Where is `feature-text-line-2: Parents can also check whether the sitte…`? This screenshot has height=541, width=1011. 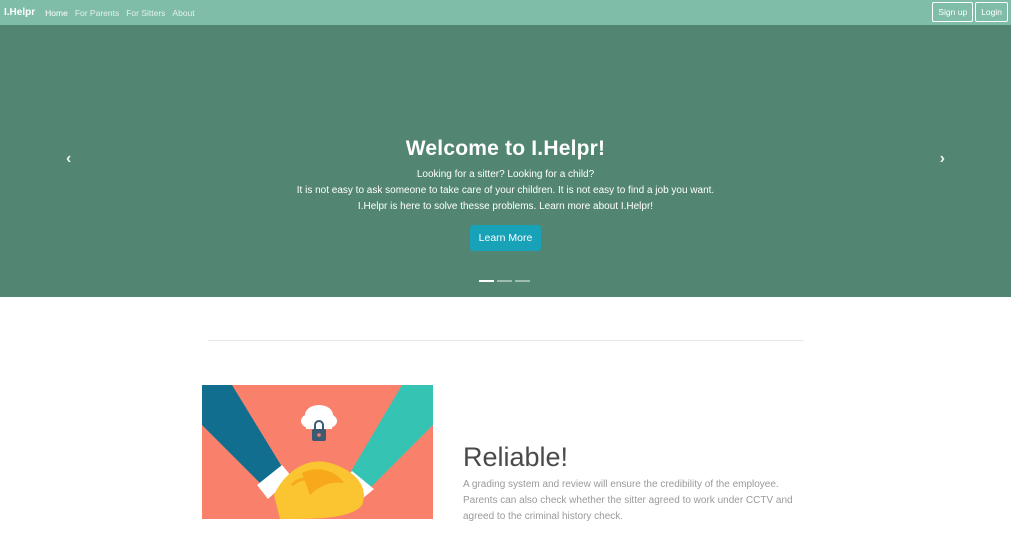 feature-text-line-2: Parents can also check whether the sitte… is located at coordinates (628, 500).